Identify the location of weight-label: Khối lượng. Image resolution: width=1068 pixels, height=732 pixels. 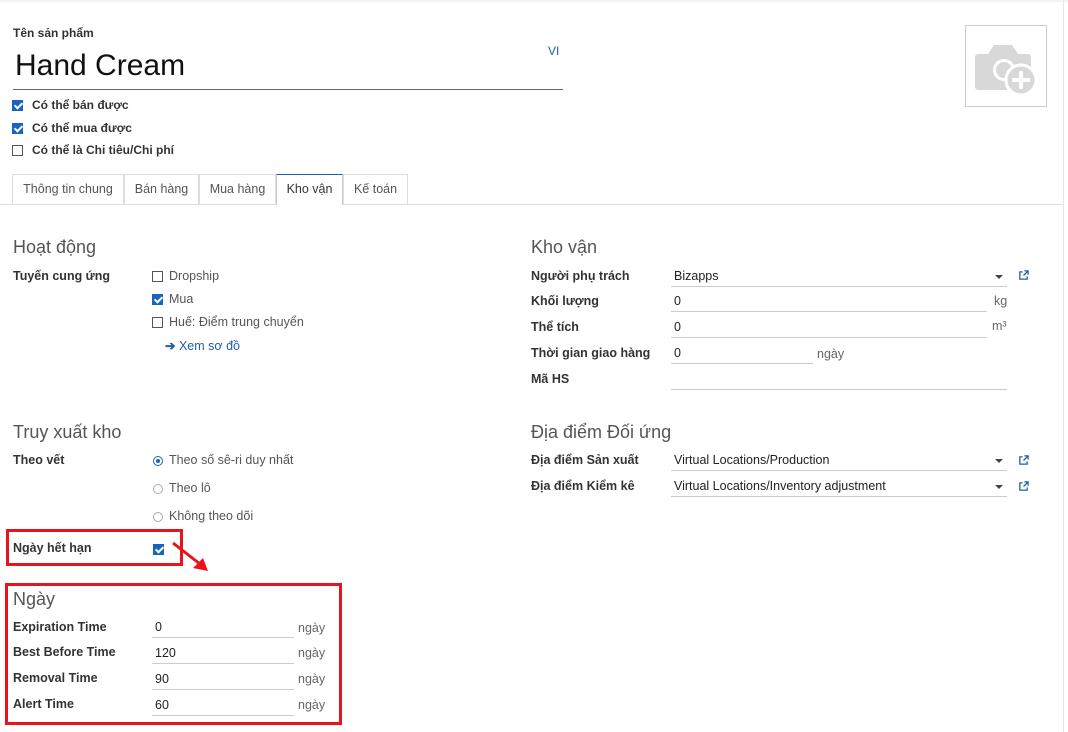
(565, 301).